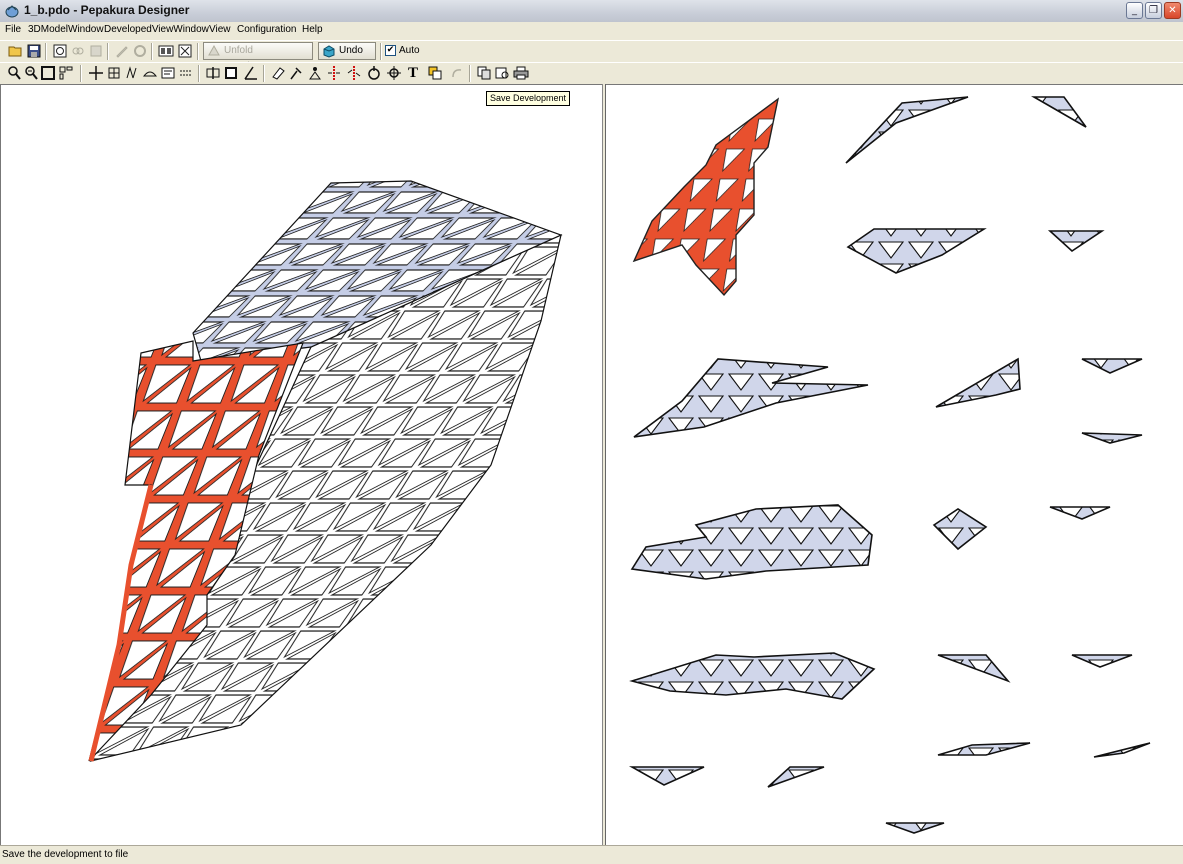 Image resolution: width=1183 pixels, height=864 pixels. Describe the element at coordinates (354, 73) in the screenshot. I see `cut-red2-icon` at that location.